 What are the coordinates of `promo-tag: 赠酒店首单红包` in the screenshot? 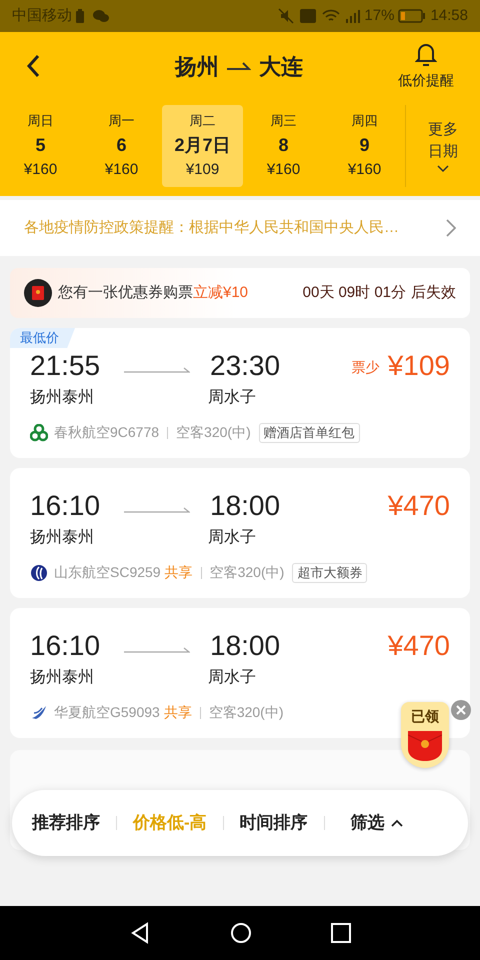 It's located at (309, 432).